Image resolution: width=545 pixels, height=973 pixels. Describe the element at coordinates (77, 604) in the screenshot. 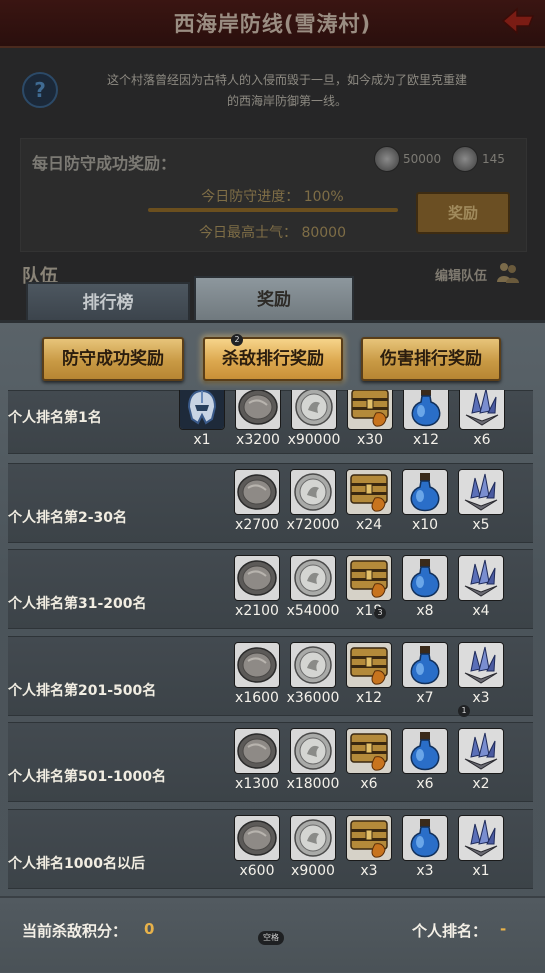

I see `rank-range-label: 个人排名第31-200名` at that location.